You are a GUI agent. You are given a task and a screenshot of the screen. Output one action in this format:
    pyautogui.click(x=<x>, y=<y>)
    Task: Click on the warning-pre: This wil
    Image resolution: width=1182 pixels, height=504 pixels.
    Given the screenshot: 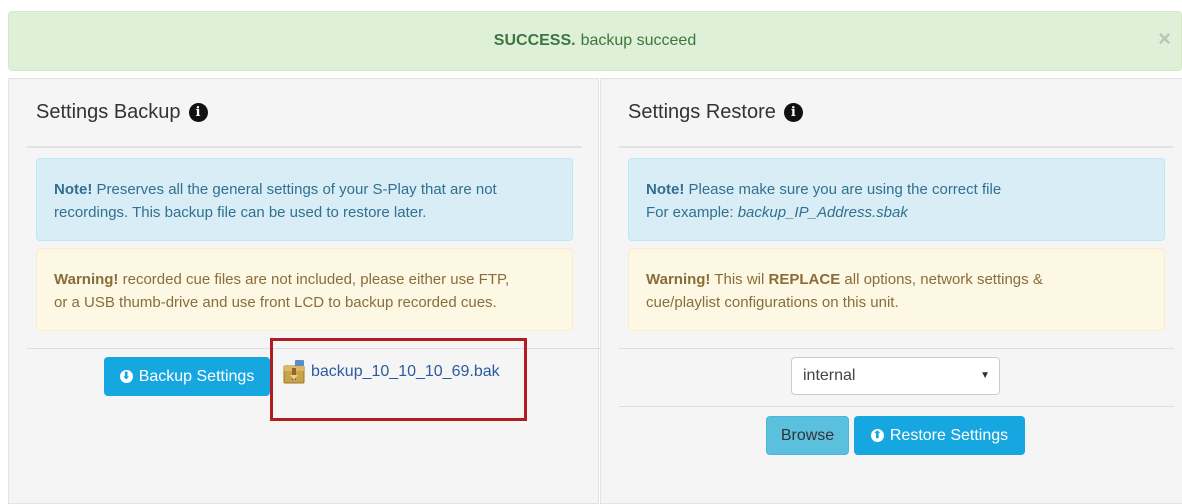 What is the action you would take?
    pyautogui.click(x=739, y=279)
    